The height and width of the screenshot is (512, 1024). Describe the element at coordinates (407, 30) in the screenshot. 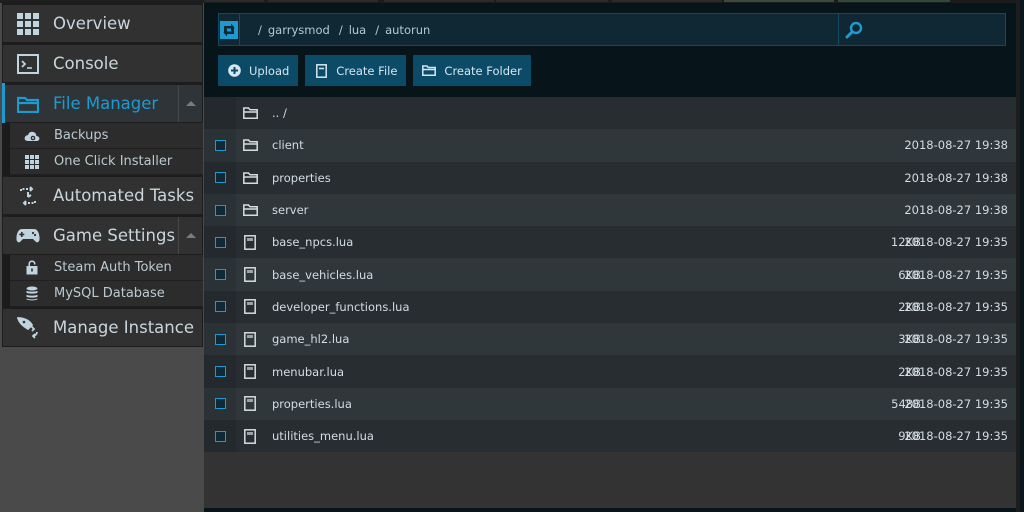

I see `breadcrumb-item: autorun` at that location.